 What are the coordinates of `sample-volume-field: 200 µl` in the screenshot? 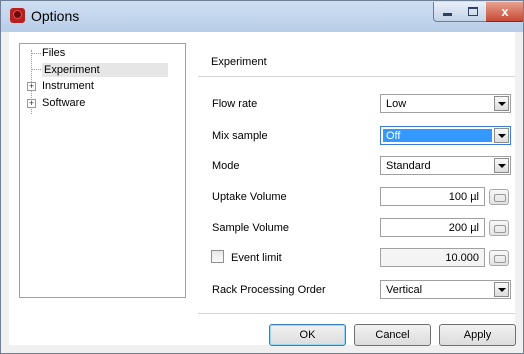 It's located at (432, 227).